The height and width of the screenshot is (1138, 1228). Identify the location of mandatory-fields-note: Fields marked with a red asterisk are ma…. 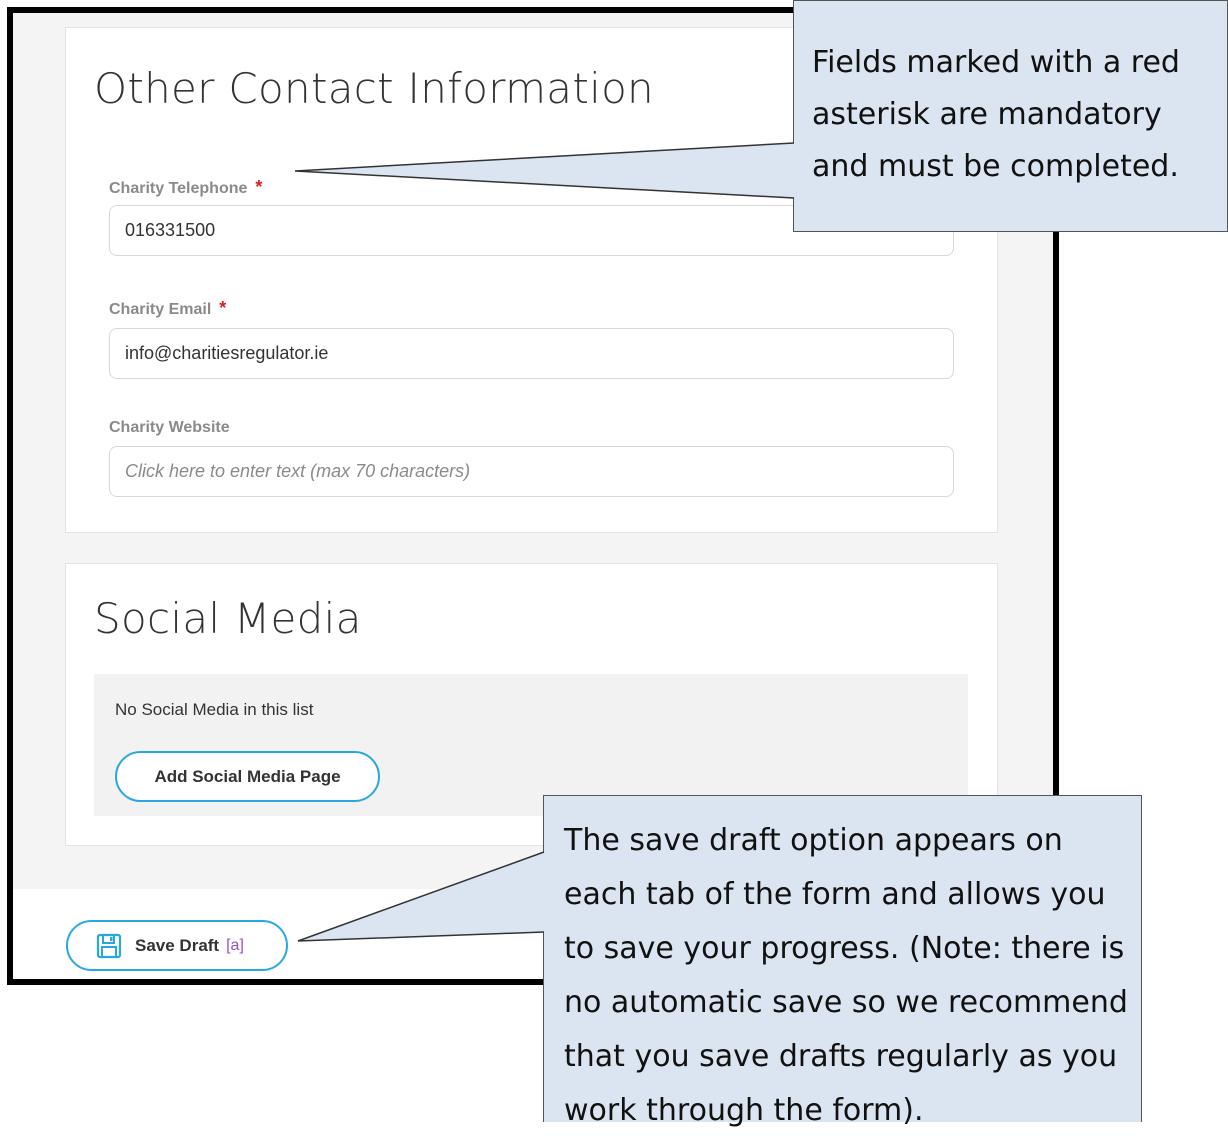
(996, 114).